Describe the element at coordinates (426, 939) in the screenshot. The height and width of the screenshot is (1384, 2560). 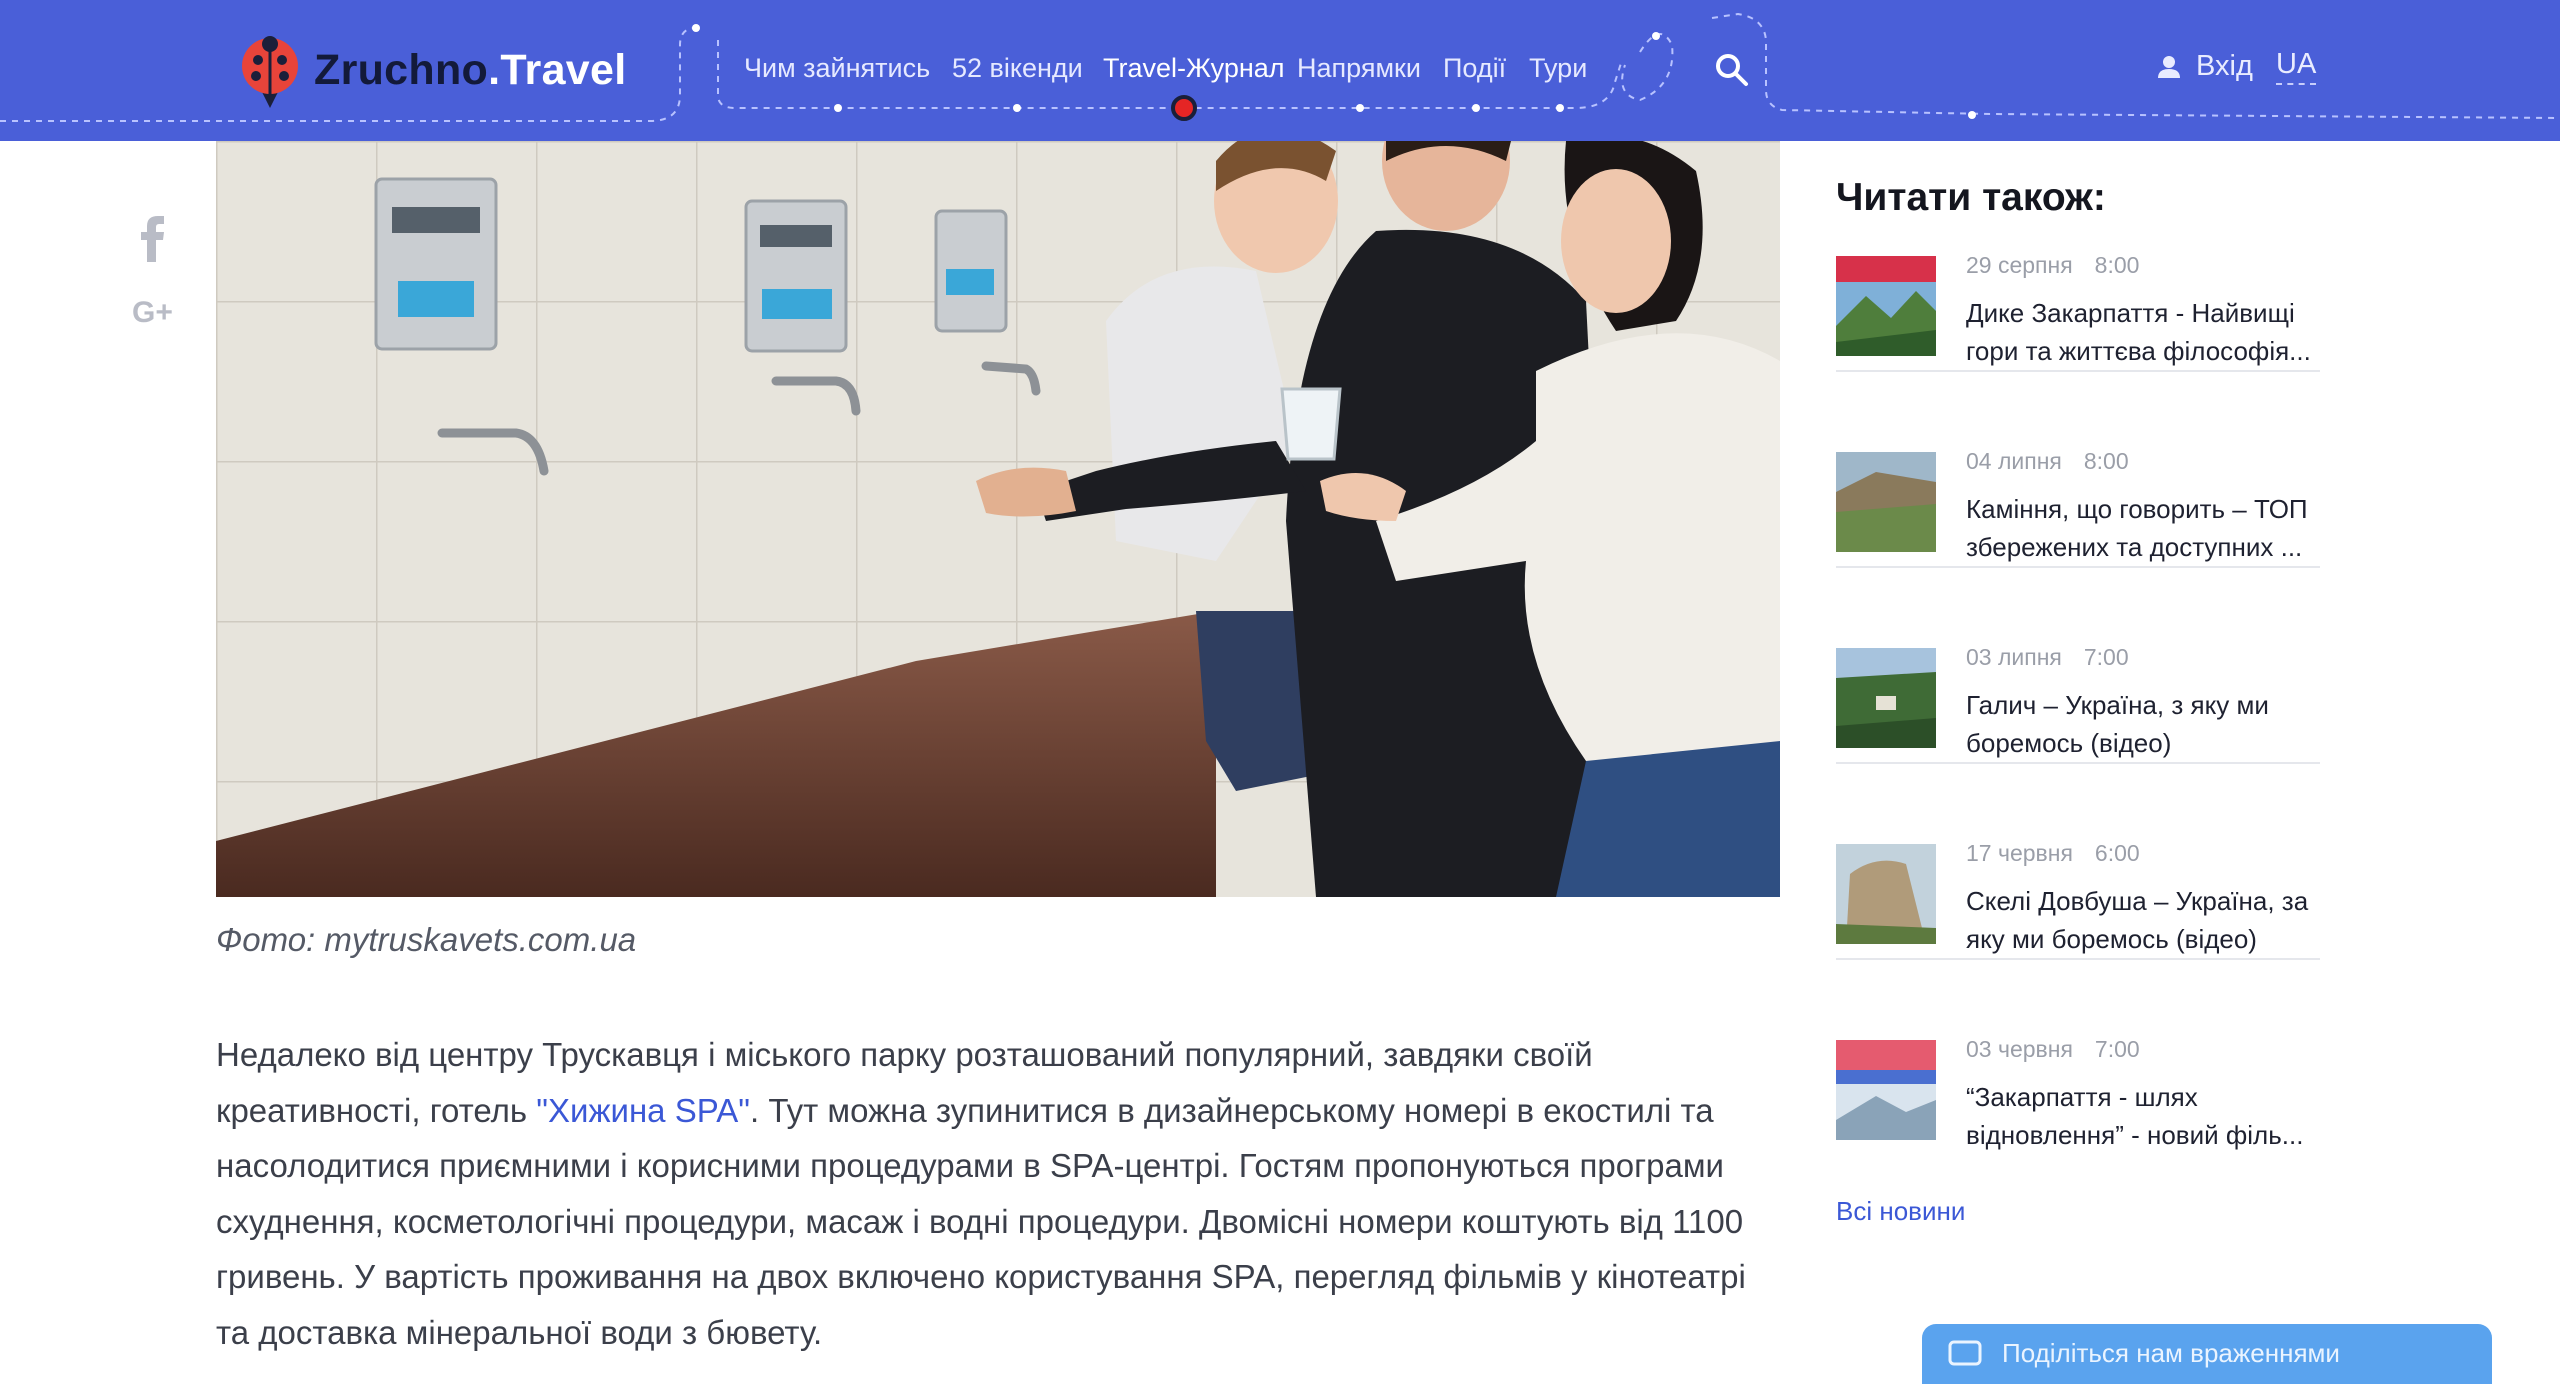
I see `photo-caption: Фото: mytruskavets.com.ua` at that location.